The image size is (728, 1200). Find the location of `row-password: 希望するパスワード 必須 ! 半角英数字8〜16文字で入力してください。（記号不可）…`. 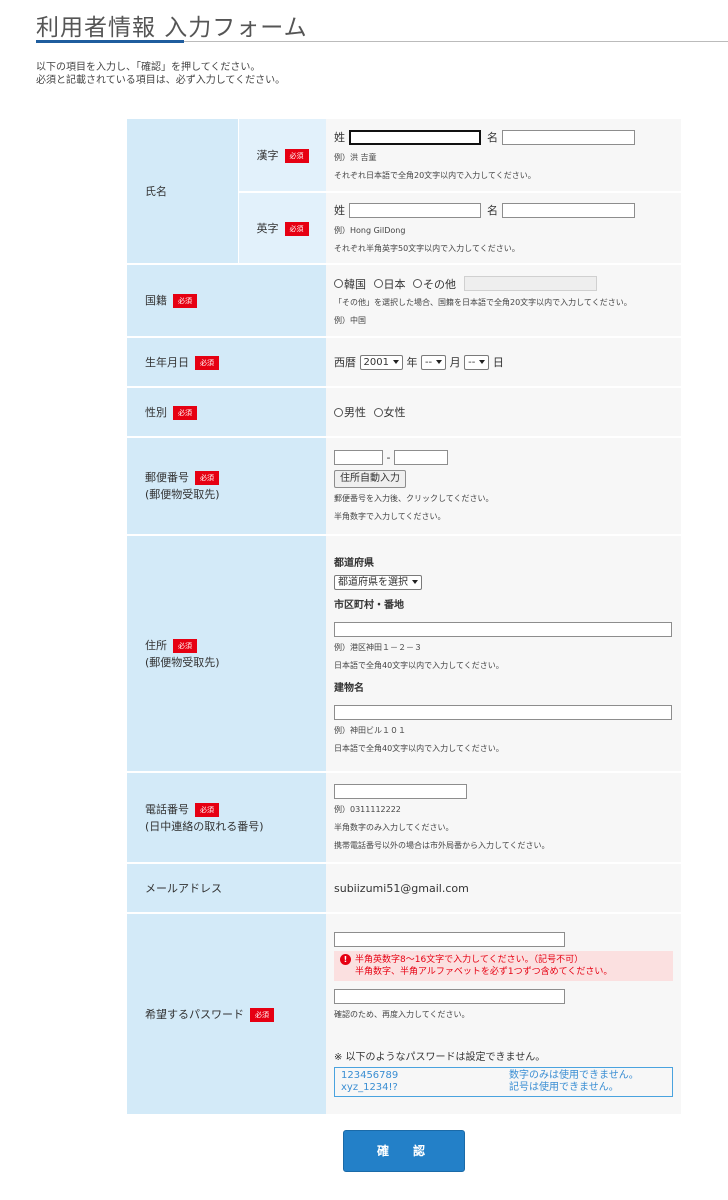

row-password: 希望するパスワード 必須 ! 半角英数字8〜16文字で入力してください。（記号不可）… is located at coordinates (404, 1014).